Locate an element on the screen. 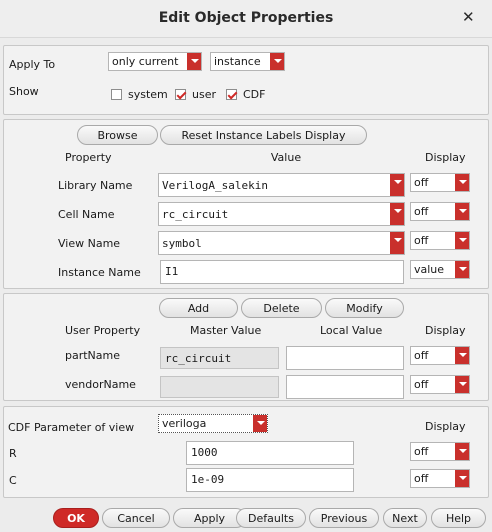  property-label: Cell Name is located at coordinates (86, 214).